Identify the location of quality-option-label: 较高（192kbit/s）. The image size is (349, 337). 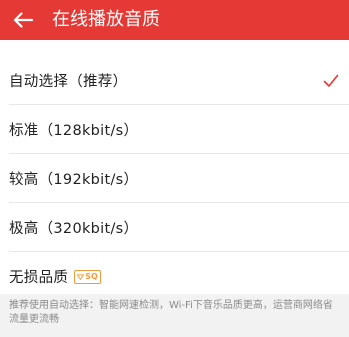
(74, 180).